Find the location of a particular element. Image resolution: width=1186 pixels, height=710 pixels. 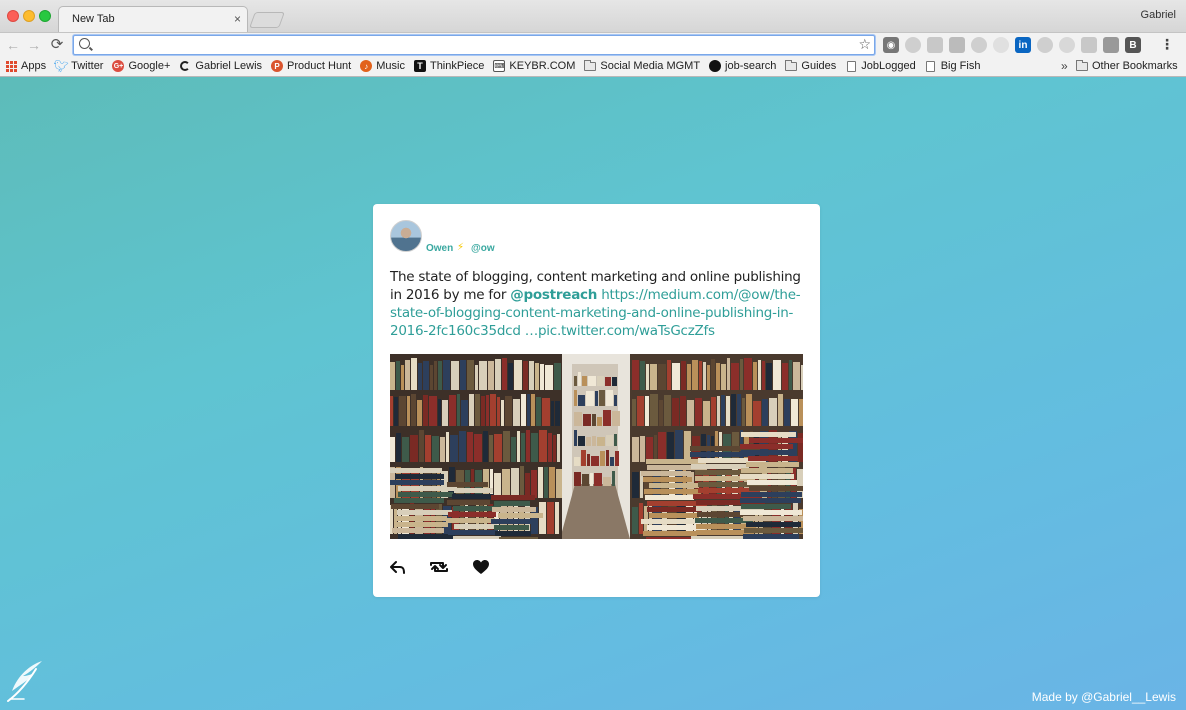

title-bar: New Tab × Gabriel is located at coordinates (593, 16).